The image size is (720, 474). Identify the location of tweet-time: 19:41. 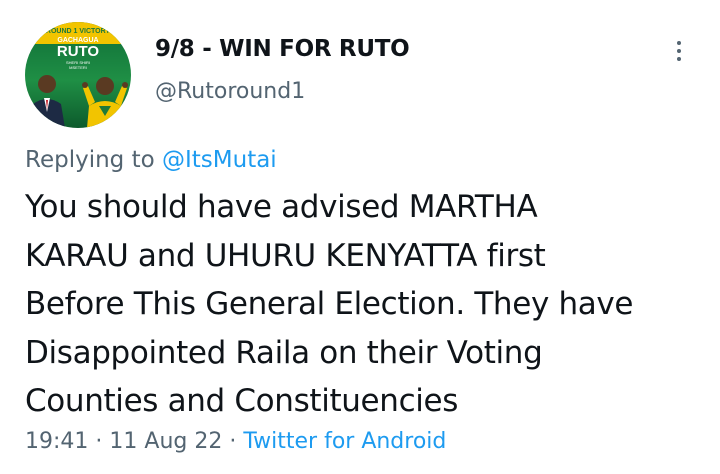
(56, 441).